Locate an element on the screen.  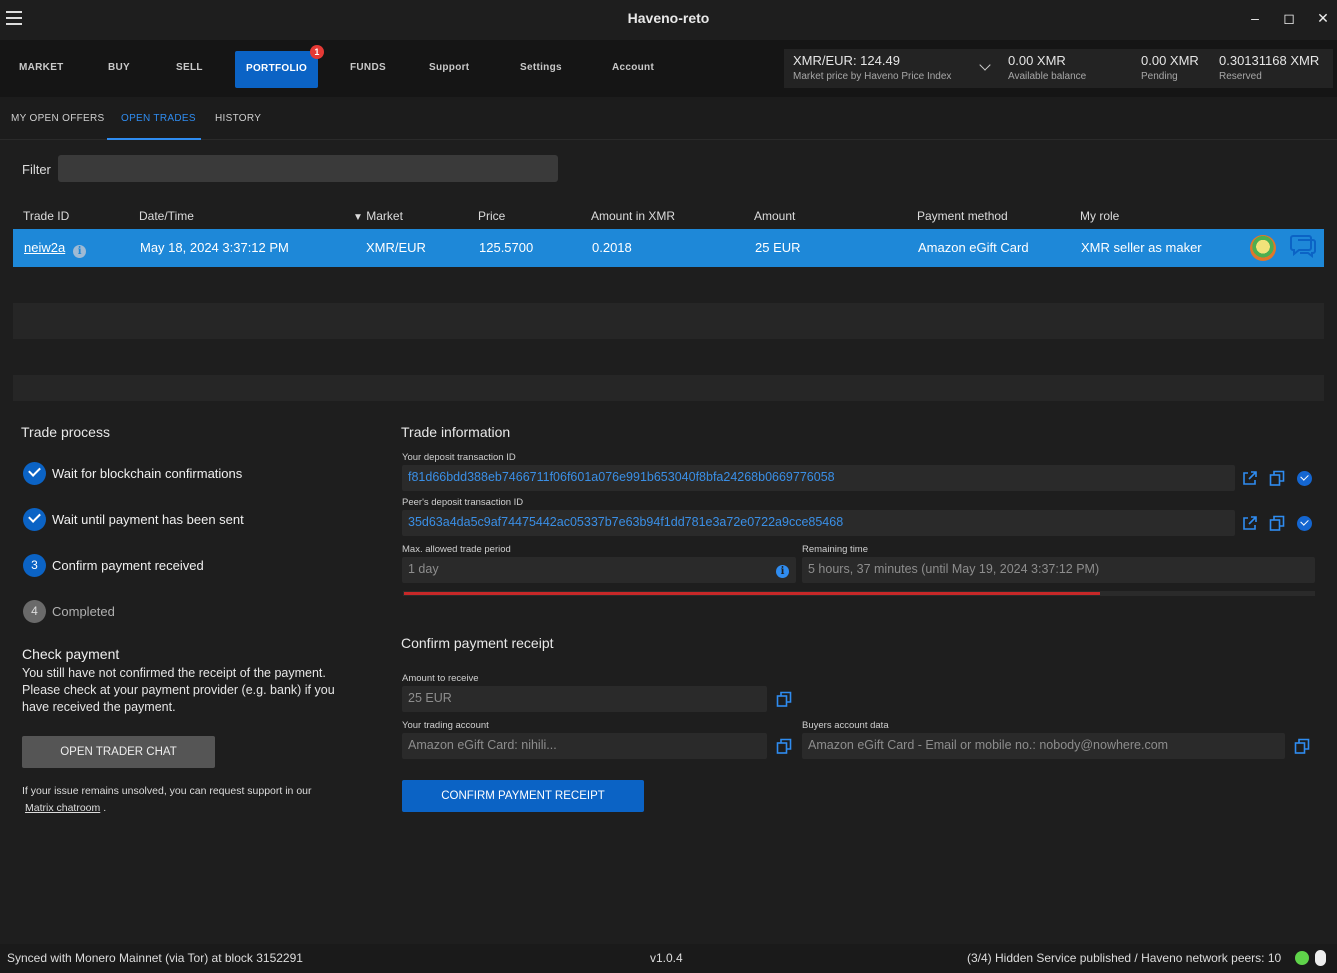
nav-market: MARKET is located at coordinates (41, 67).